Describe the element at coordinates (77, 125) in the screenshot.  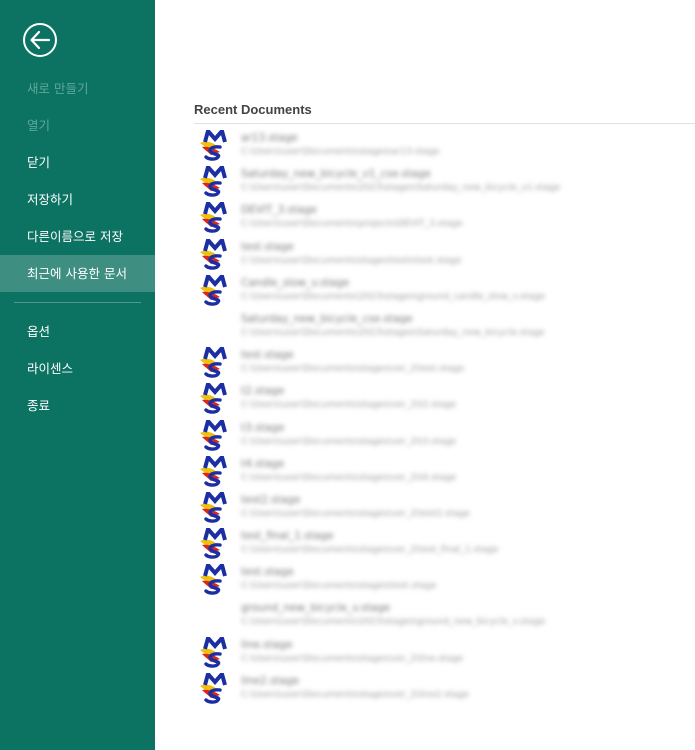
I see `sidebar-item-open: 열기` at that location.